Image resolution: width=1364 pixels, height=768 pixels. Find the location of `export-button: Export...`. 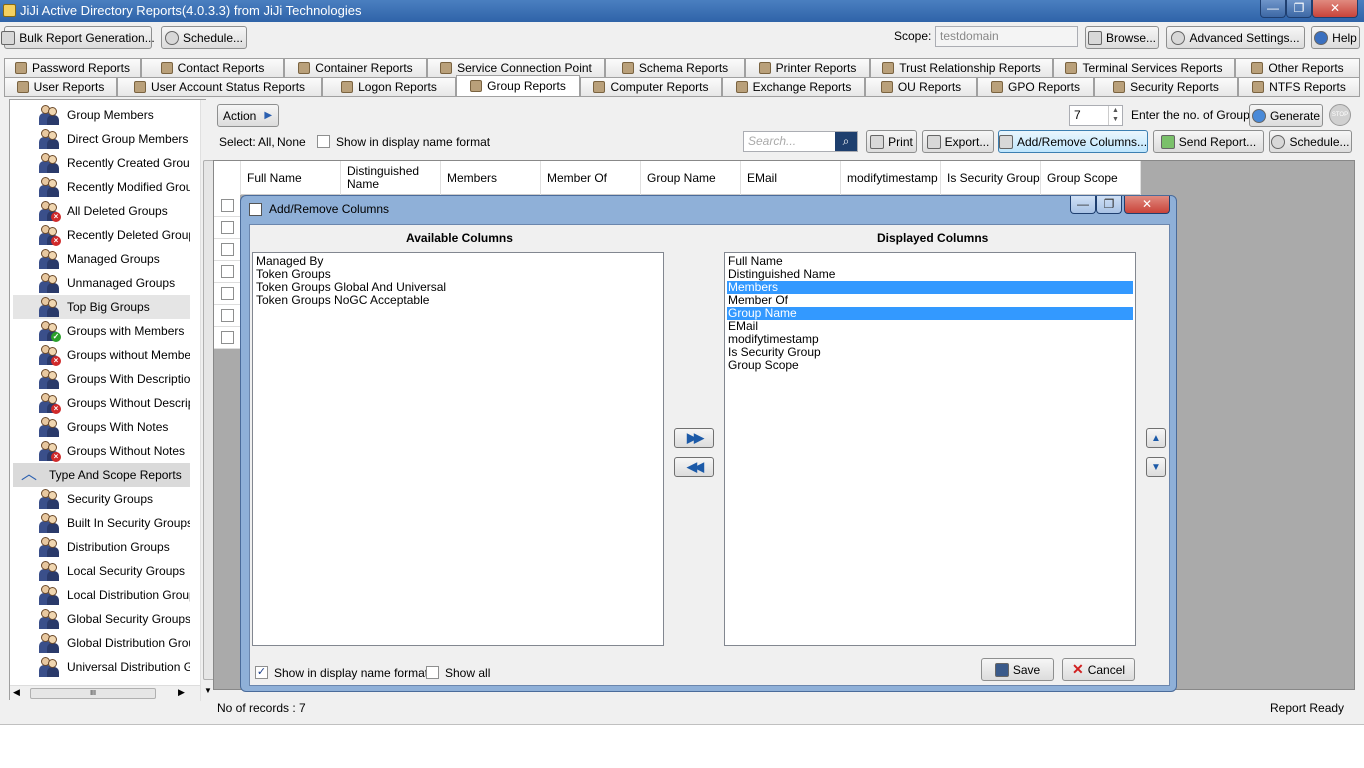

export-button: Export... is located at coordinates (958, 141).